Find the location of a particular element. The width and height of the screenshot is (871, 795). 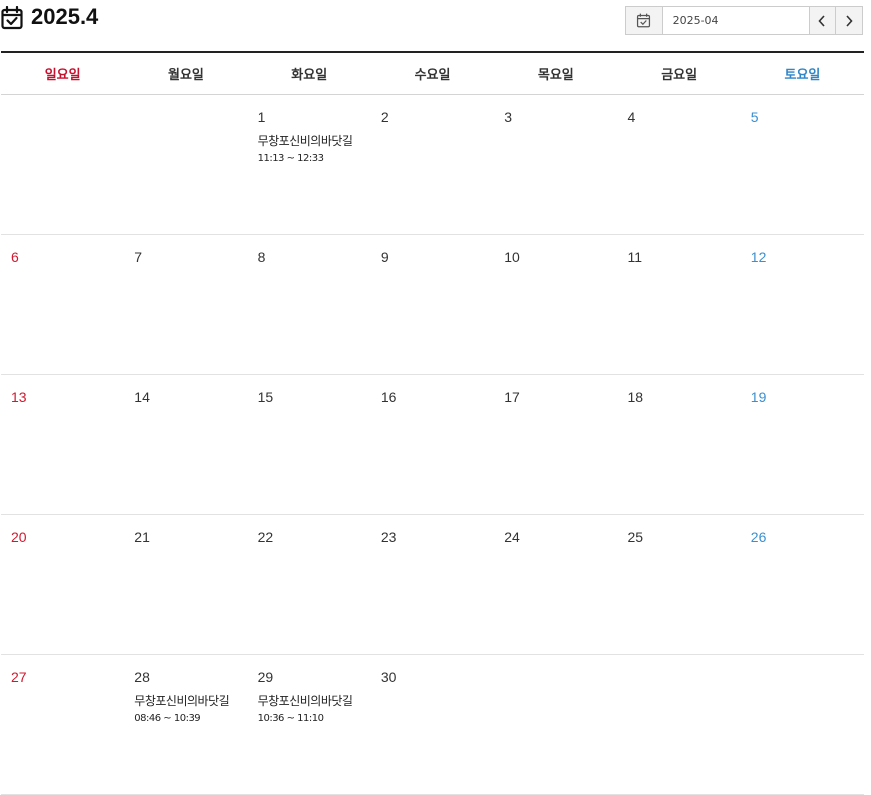

calendar-event: 무창포신비의바닷길 08:46 ~ 10:39 is located at coordinates (185, 708).